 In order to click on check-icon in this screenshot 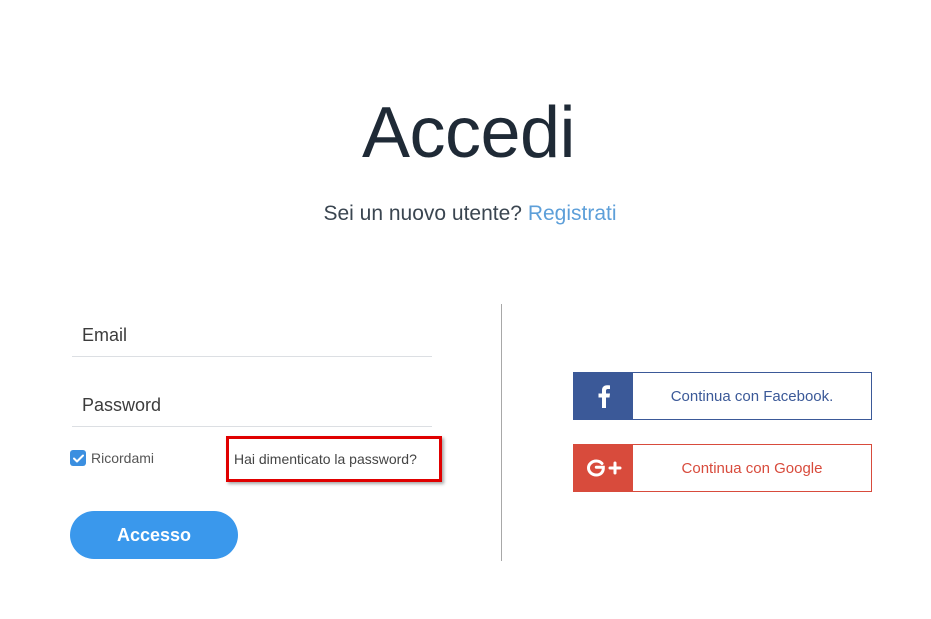, I will do `click(78, 458)`.